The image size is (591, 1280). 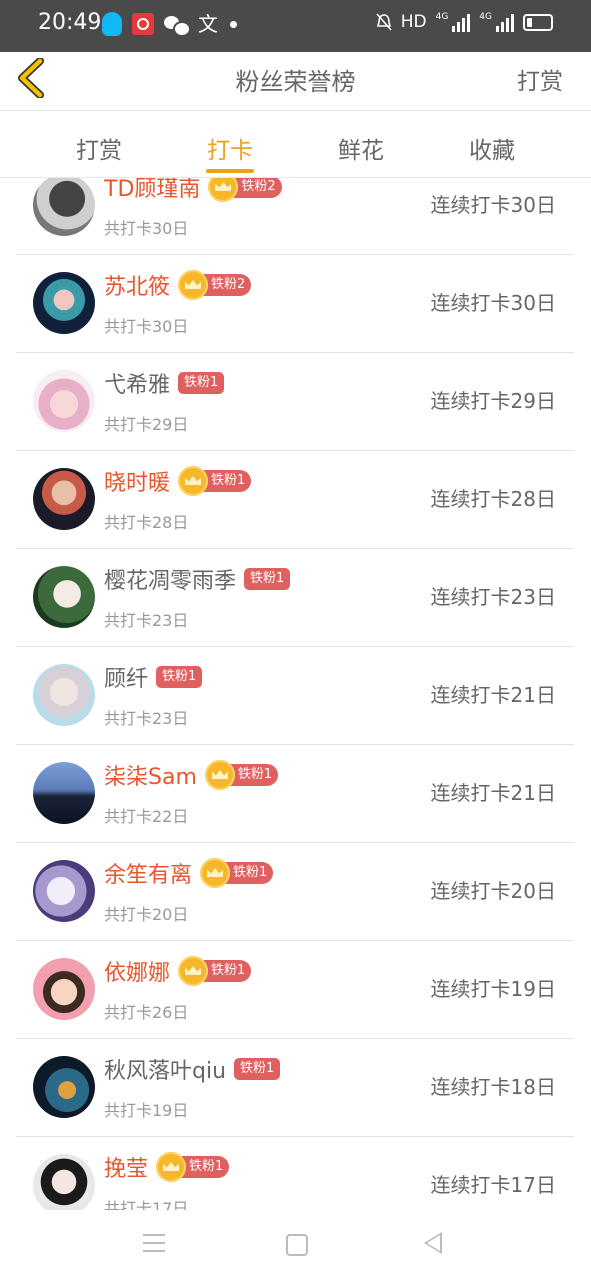 I want to click on tab-reward: 打赏, so click(x=99, y=148).